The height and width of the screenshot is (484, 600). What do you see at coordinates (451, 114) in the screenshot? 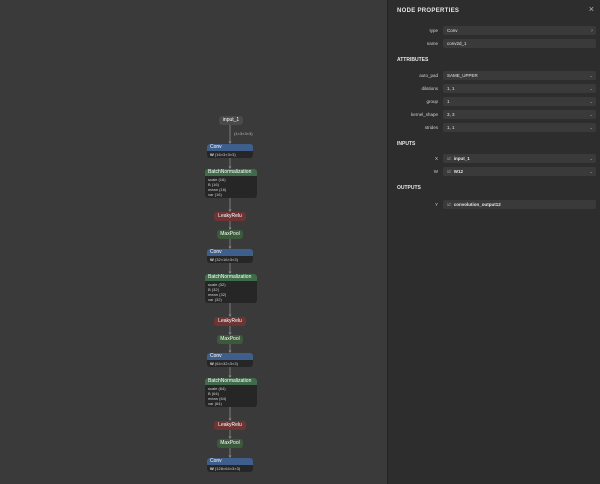
I see `attr-value: 3, 3` at bounding box center [451, 114].